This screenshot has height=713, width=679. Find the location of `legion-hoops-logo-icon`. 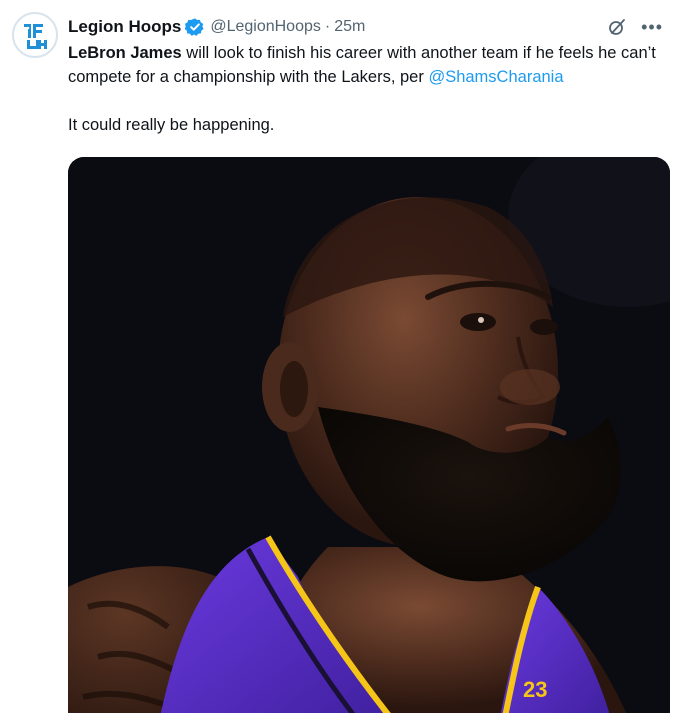

legion-hoops-logo-icon is located at coordinates (35, 35).